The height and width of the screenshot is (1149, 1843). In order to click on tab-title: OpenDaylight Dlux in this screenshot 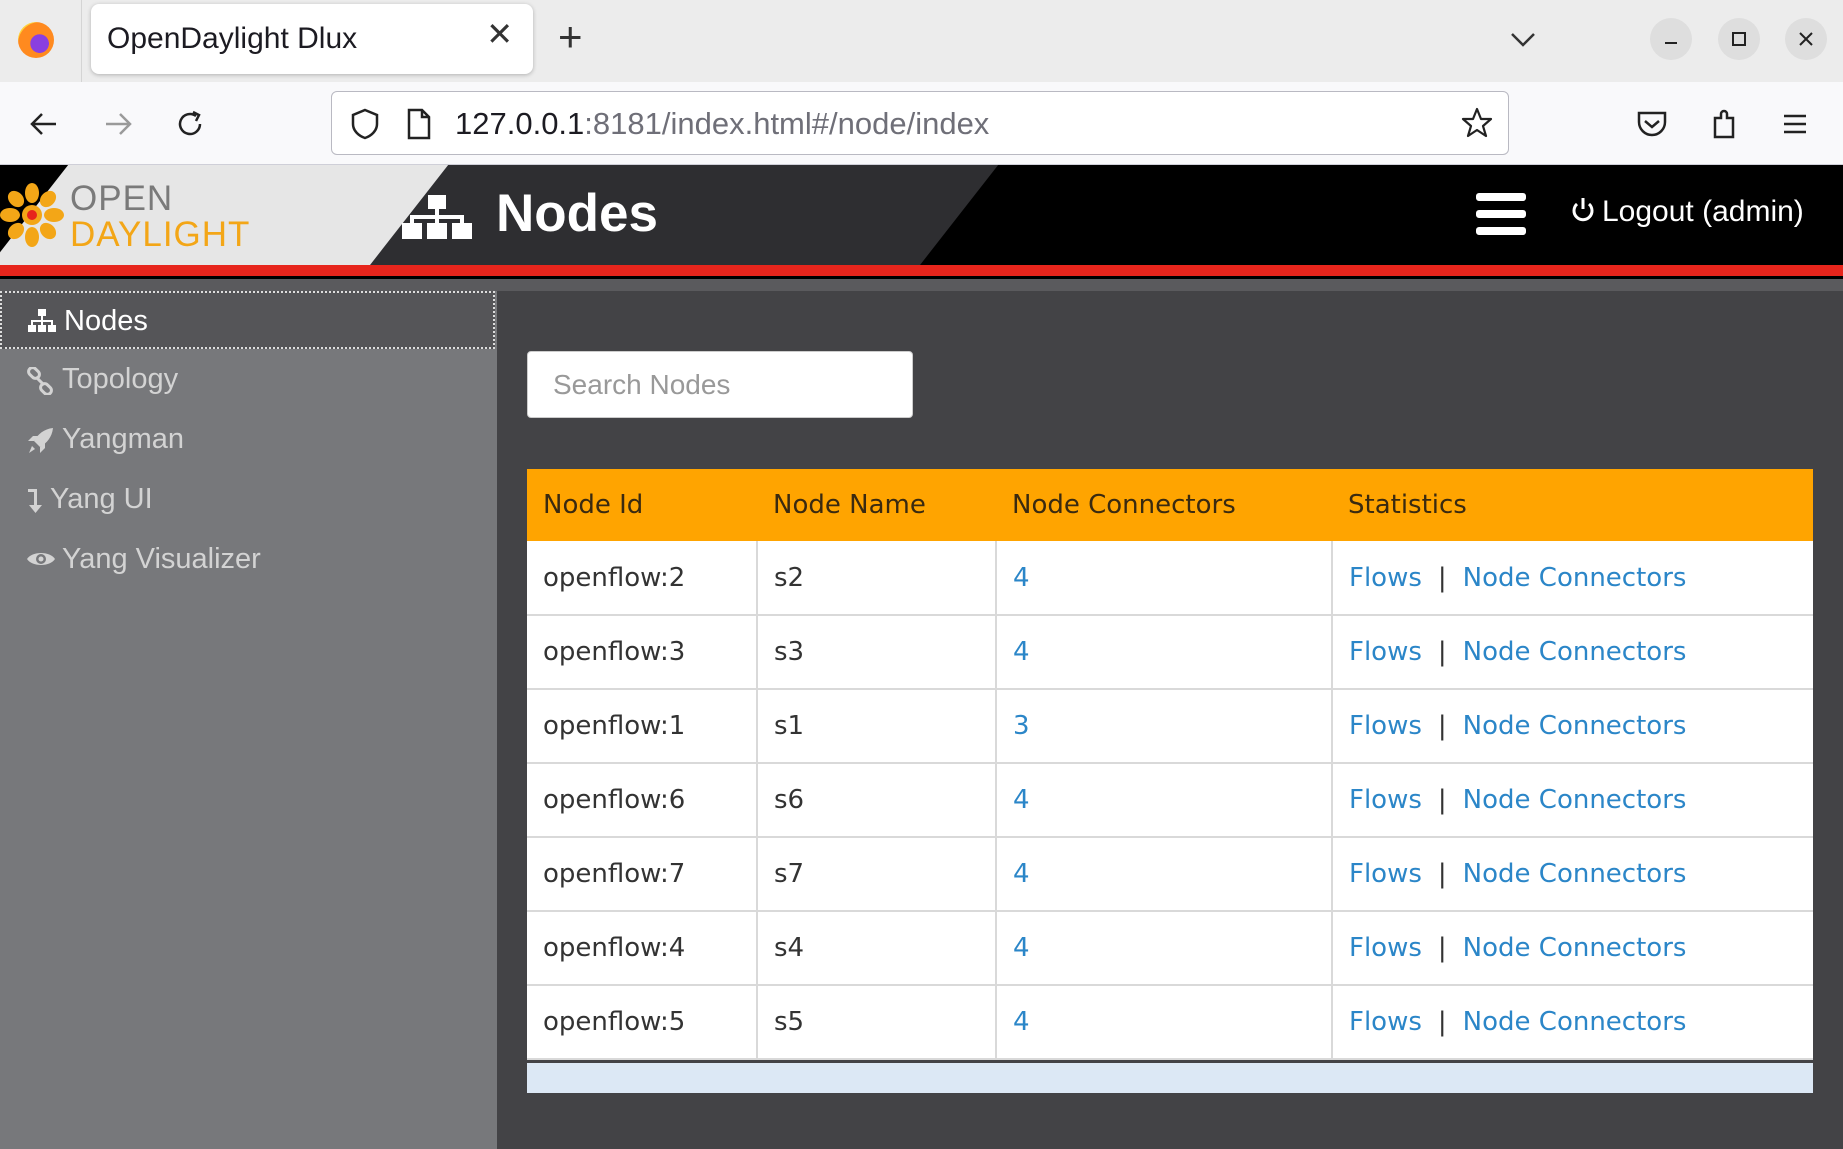, I will do `click(232, 38)`.